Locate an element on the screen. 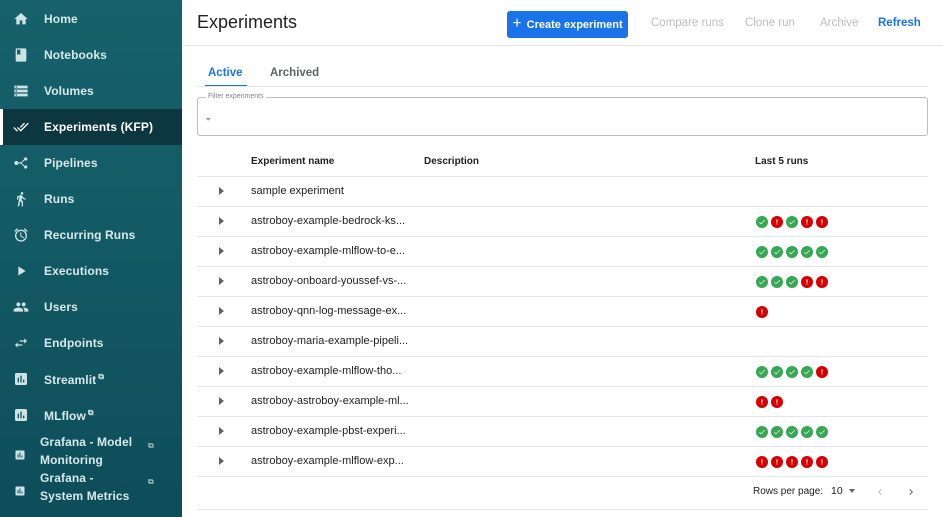 This screenshot has width=943, height=517. refresh-button: Refresh is located at coordinates (899, 23).